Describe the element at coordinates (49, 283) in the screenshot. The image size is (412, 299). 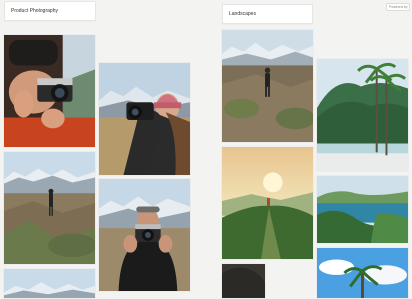
I see `tile-snowy-peaks-bottom` at that location.